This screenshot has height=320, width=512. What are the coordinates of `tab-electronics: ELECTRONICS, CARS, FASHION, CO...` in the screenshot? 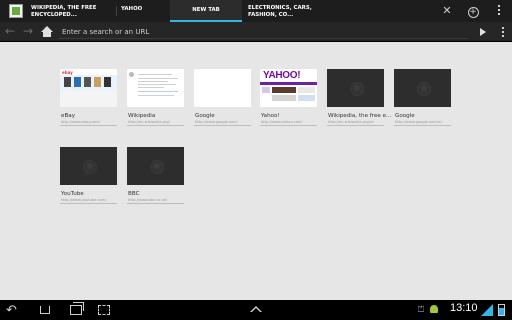 It's located at (291, 11).